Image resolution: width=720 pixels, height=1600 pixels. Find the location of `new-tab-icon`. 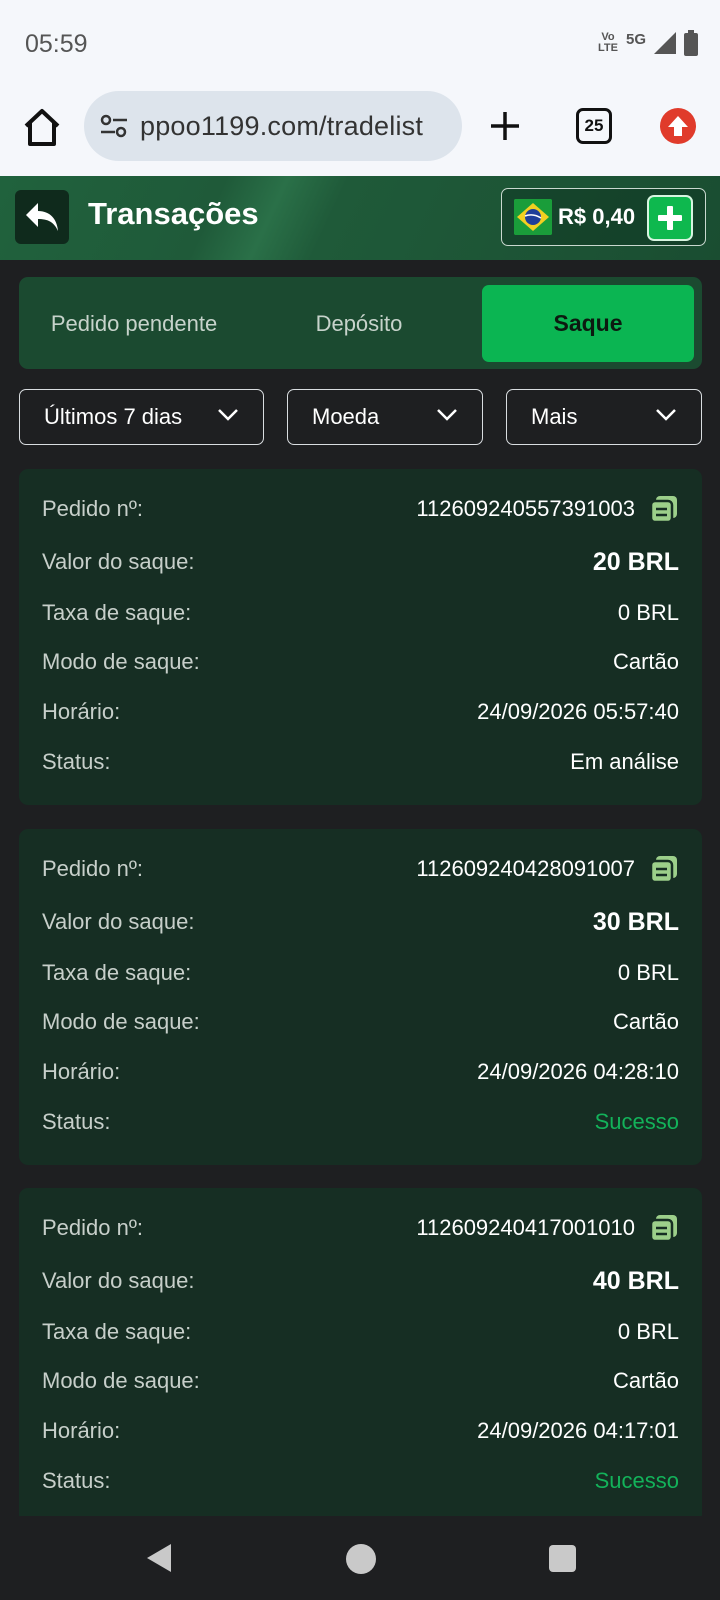

new-tab-icon is located at coordinates (505, 126).